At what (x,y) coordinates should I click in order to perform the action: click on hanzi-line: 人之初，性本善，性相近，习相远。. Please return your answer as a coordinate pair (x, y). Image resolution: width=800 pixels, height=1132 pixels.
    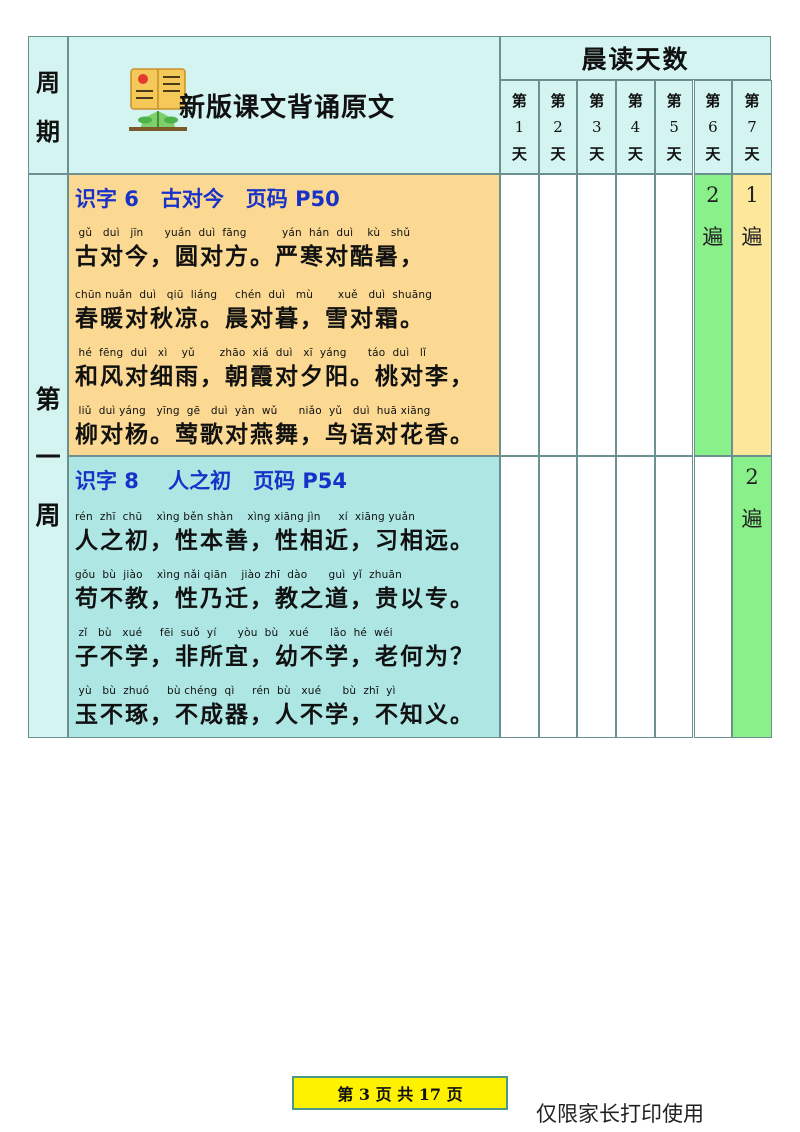
    Looking at the image, I should click on (275, 541).